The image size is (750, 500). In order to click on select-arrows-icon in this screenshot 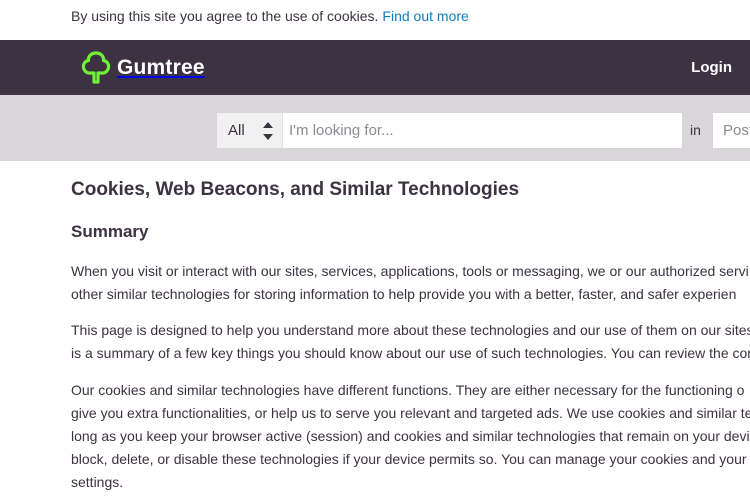, I will do `click(268, 131)`.